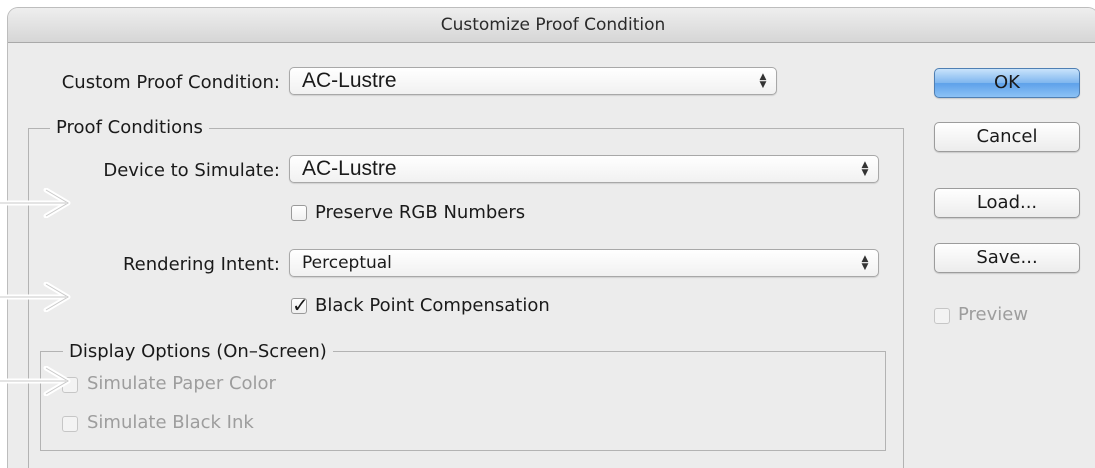 The width and height of the screenshot is (1095, 468). What do you see at coordinates (347, 263) in the screenshot?
I see `rendering-intent-value: Perceptual` at bounding box center [347, 263].